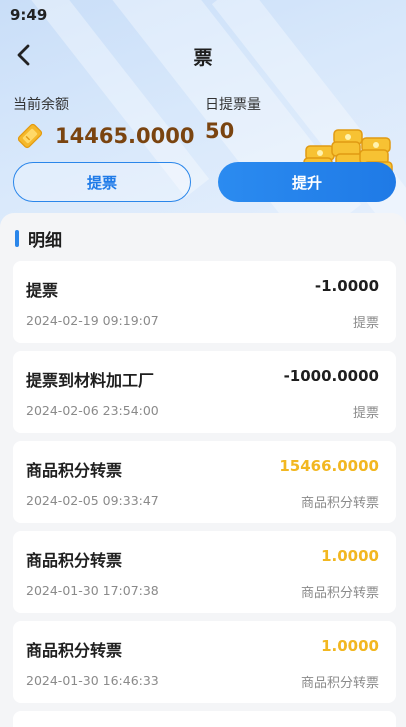 The image size is (406, 727). Describe the element at coordinates (90, 380) in the screenshot. I see `record-title: 提票到材料加工厂` at that location.